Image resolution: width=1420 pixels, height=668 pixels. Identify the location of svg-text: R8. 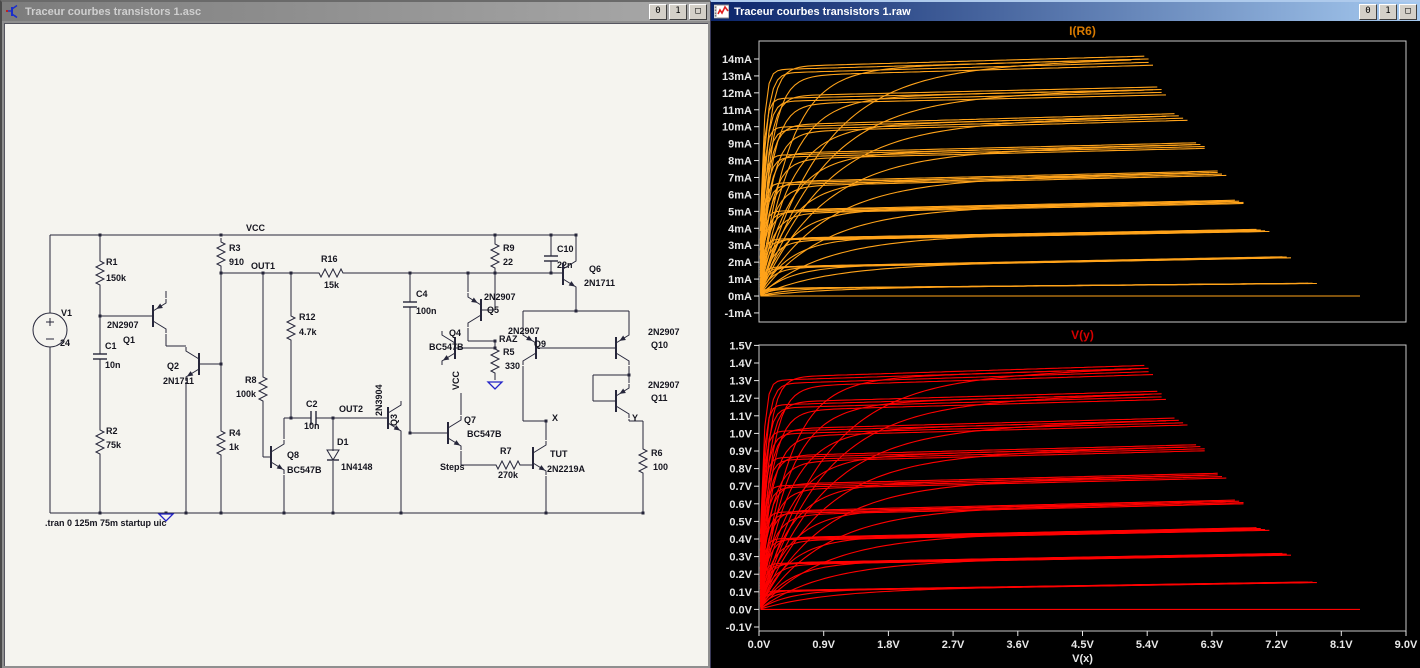
(251, 380).